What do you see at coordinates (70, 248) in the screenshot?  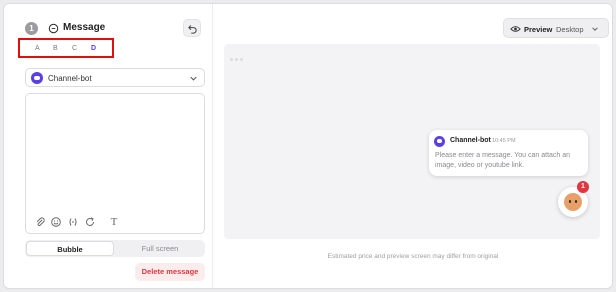 I see `tab-bubble: Bubble` at bounding box center [70, 248].